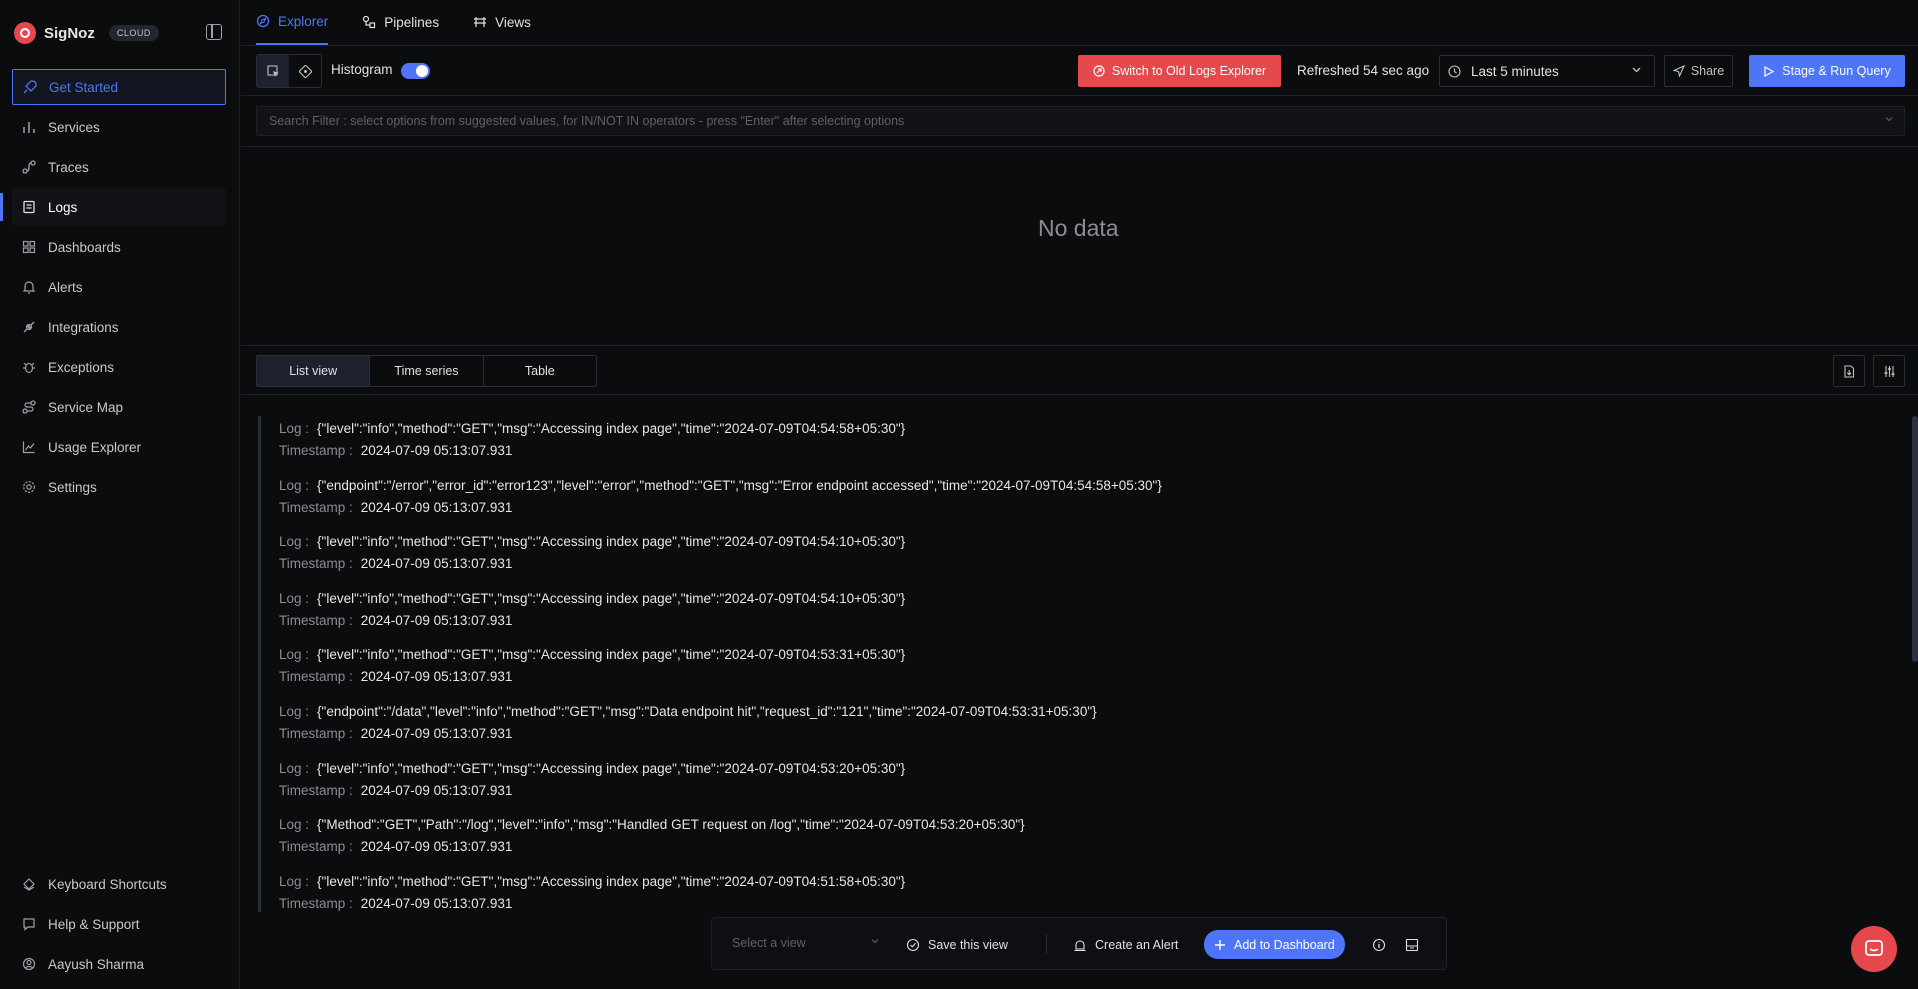  Describe the element at coordinates (119, 127) in the screenshot. I see `sidebar-item-services: Services` at that location.